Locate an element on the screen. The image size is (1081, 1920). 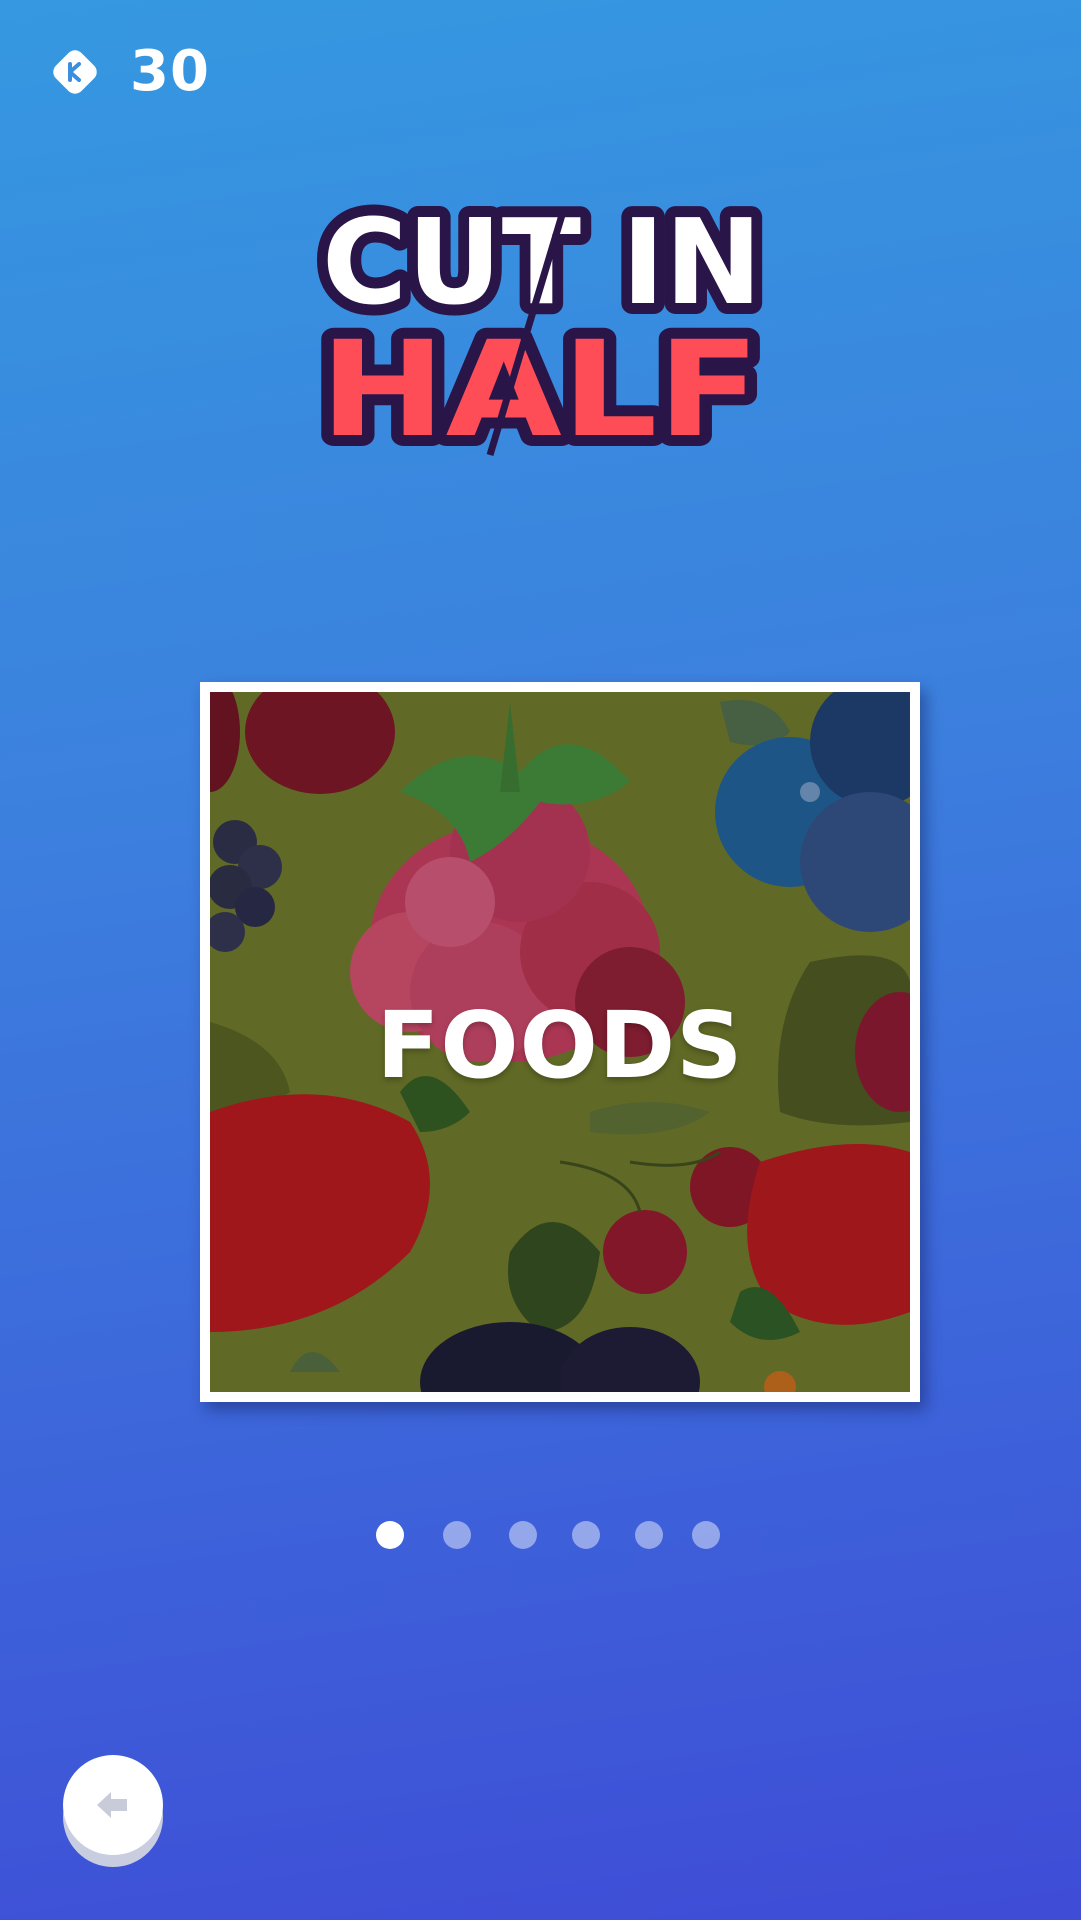
arrow-left-icon is located at coordinates (112, 1805).